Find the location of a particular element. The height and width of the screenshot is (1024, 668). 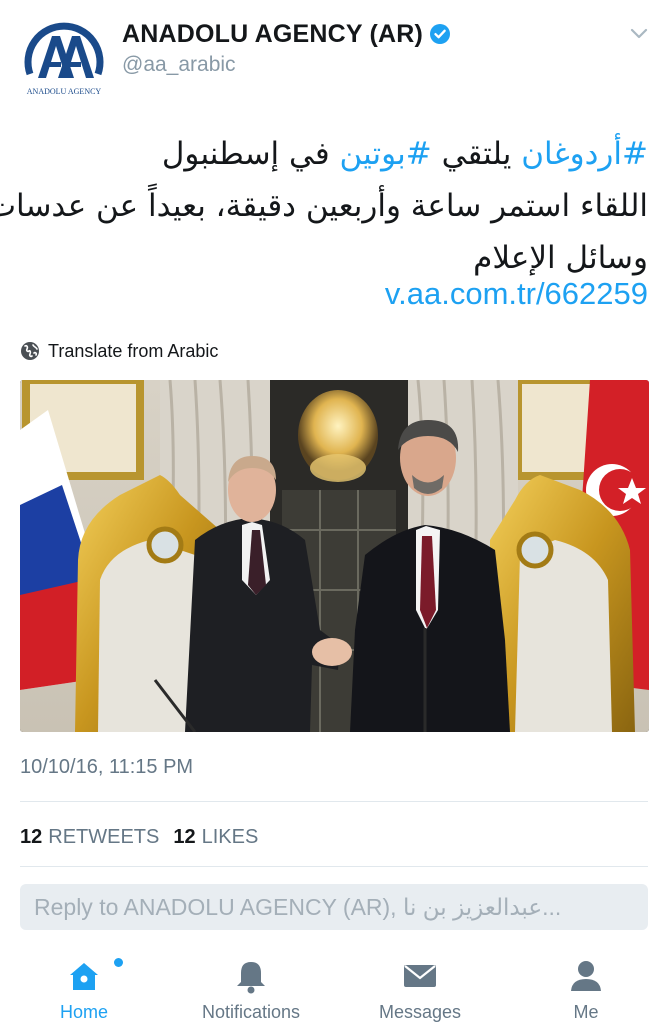

tweet-link: v.aa.com.tr/662259 is located at coordinates (516, 294).